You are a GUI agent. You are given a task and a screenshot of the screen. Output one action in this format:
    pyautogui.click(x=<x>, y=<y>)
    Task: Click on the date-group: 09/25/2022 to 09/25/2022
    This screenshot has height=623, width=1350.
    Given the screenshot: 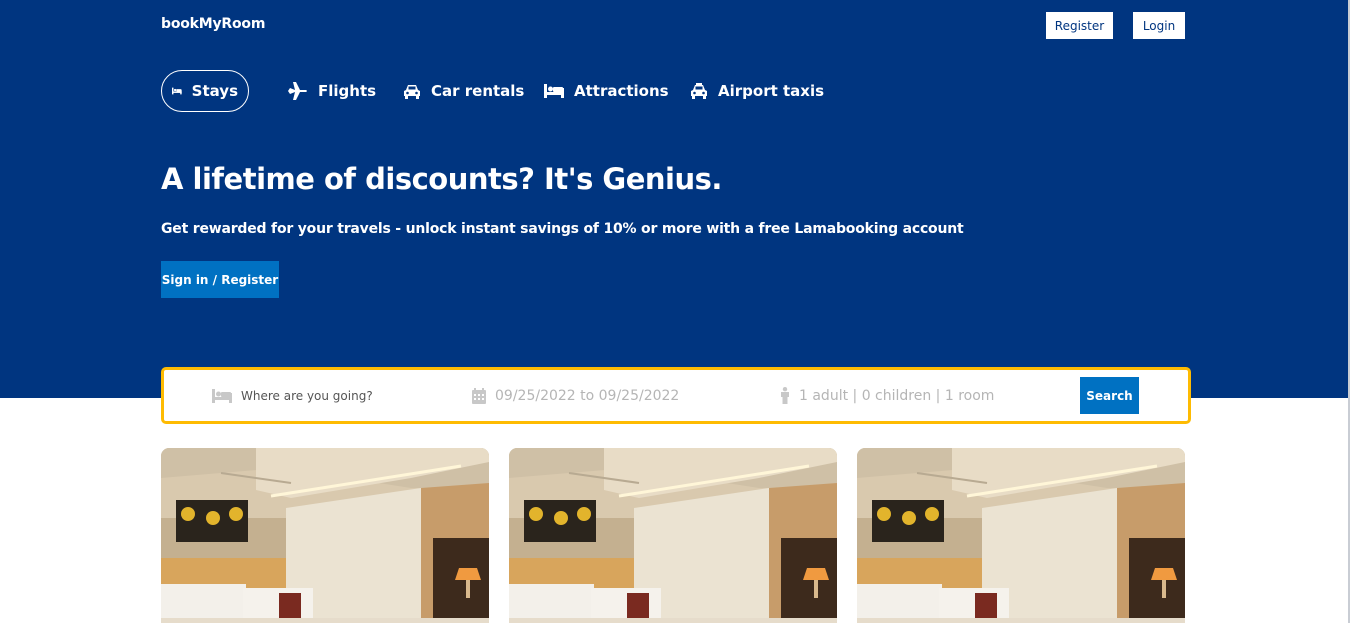 What is the action you would take?
    pyautogui.click(x=575, y=395)
    